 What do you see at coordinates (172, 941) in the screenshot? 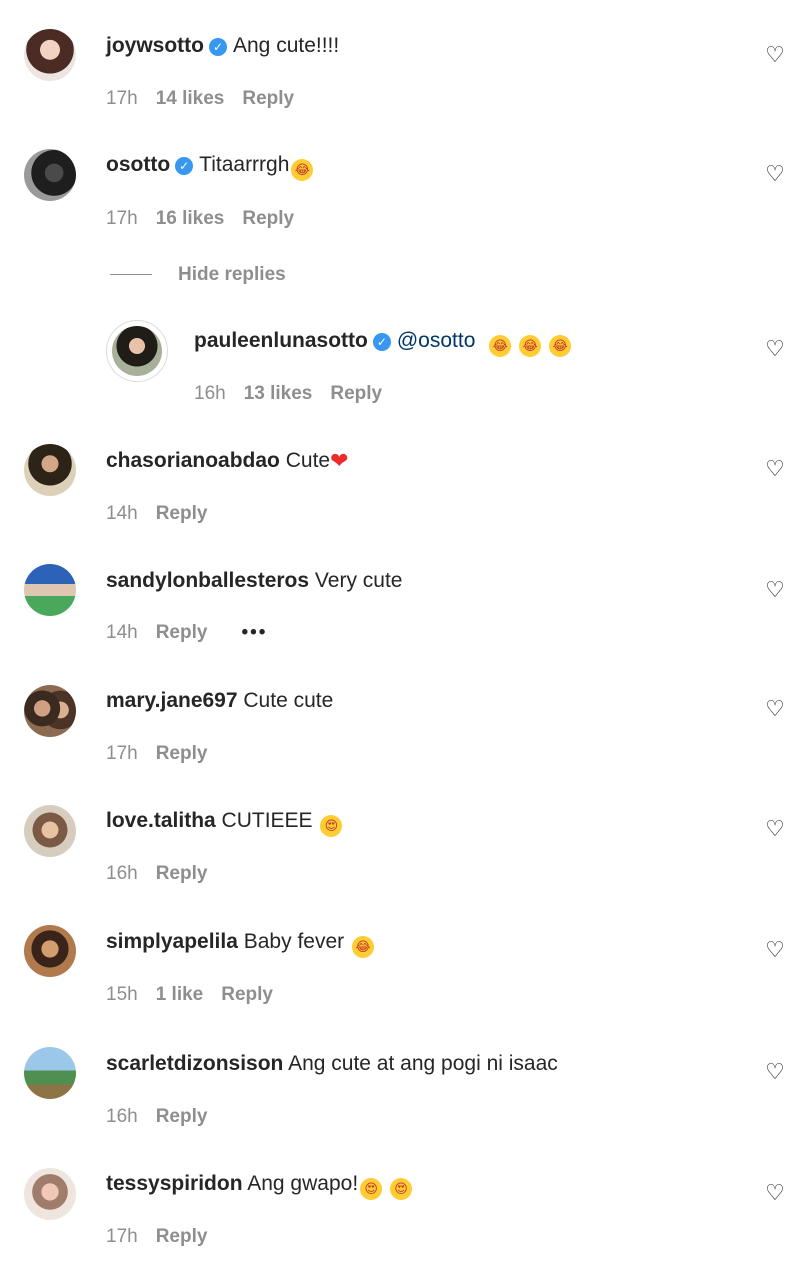
I see `username: simplyapelila` at bounding box center [172, 941].